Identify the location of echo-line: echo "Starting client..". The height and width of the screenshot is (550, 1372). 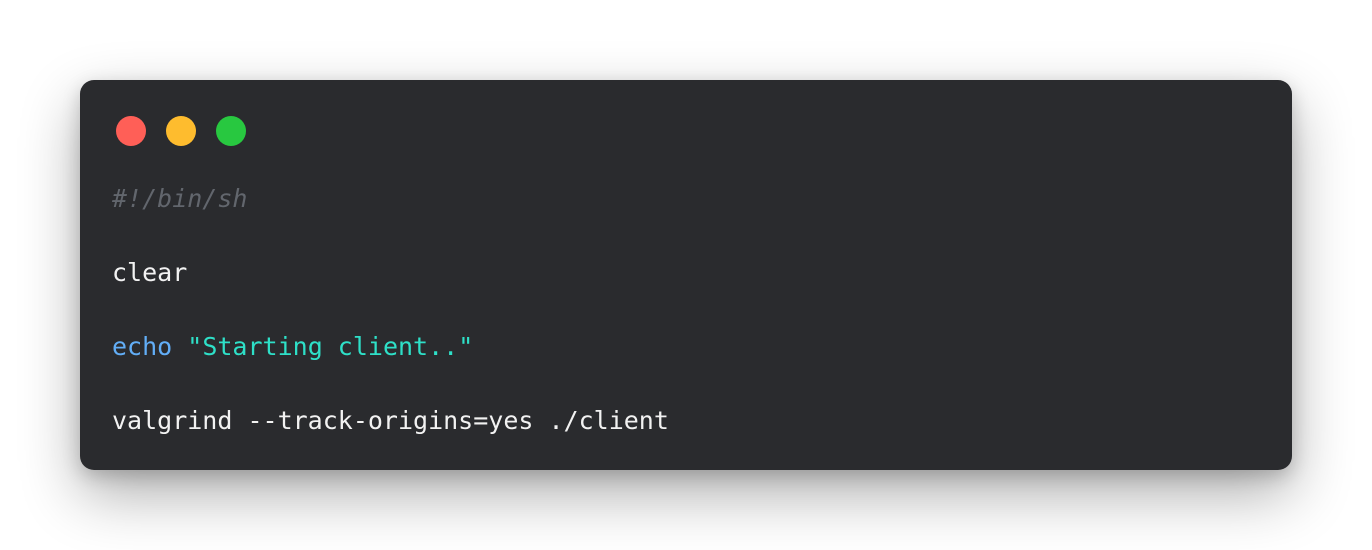
(390, 346).